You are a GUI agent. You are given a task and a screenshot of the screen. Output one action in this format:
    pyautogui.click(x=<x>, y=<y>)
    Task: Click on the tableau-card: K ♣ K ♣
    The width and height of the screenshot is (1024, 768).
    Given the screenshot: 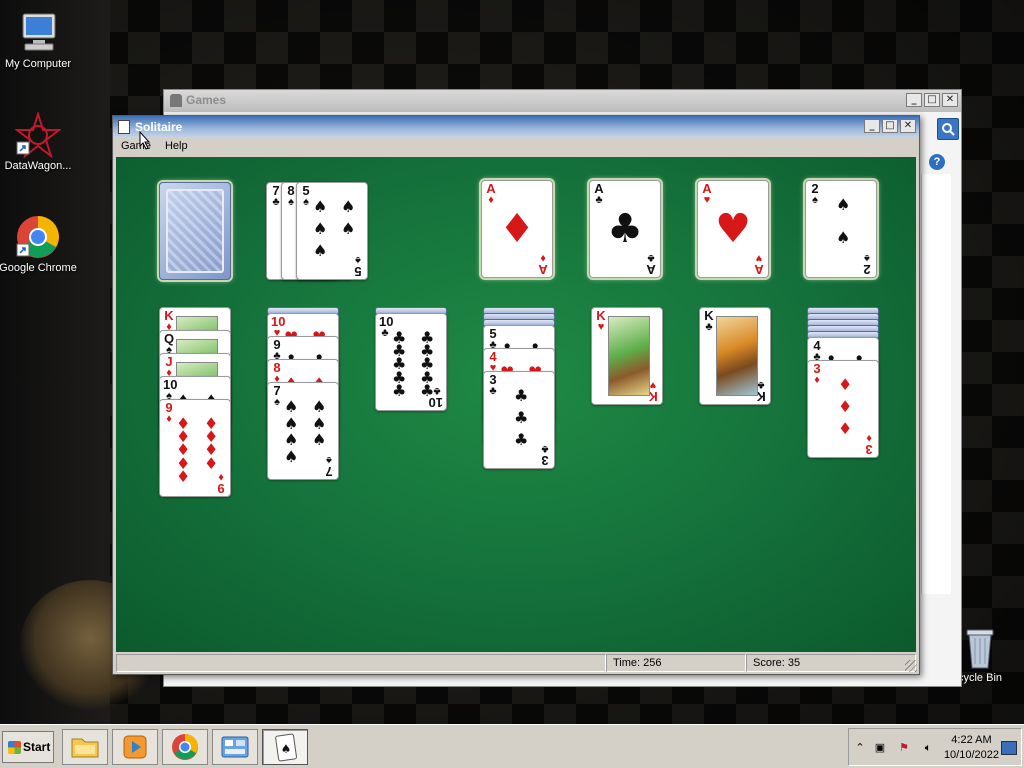 What is the action you would take?
    pyautogui.click(x=735, y=356)
    